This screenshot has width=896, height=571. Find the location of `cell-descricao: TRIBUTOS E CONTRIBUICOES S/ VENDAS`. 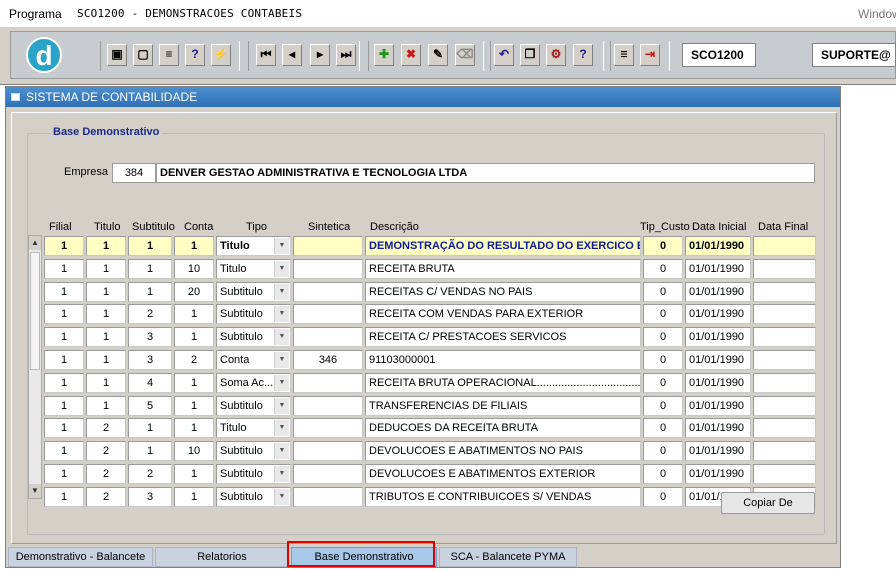

cell-descricao: TRIBUTOS E CONTRIBUICOES S/ VENDAS is located at coordinates (503, 496).